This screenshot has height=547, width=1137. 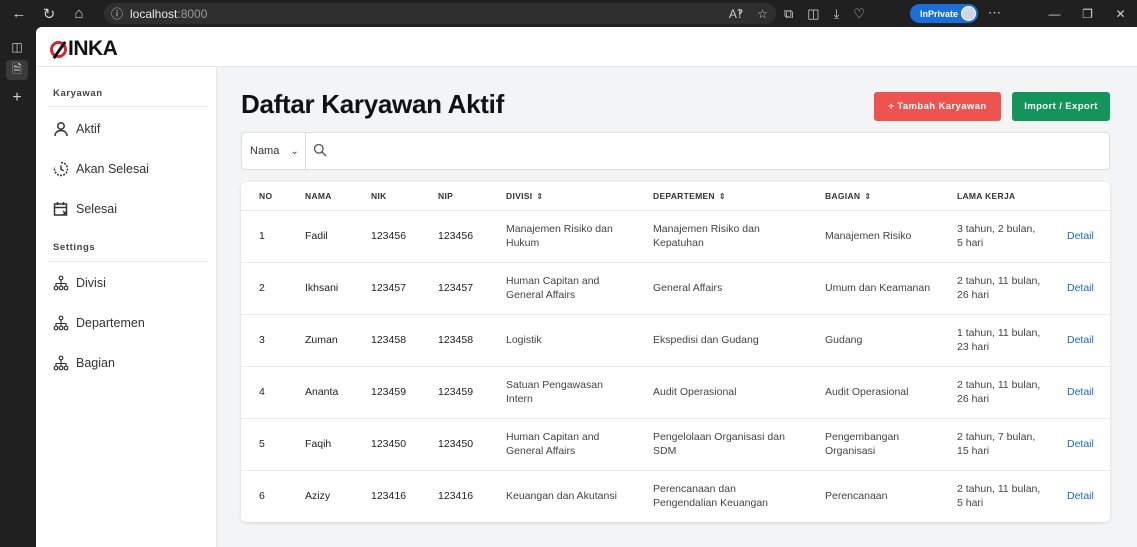 What do you see at coordinates (561, 340) in the screenshot?
I see `cell-divisi: Logistik` at bounding box center [561, 340].